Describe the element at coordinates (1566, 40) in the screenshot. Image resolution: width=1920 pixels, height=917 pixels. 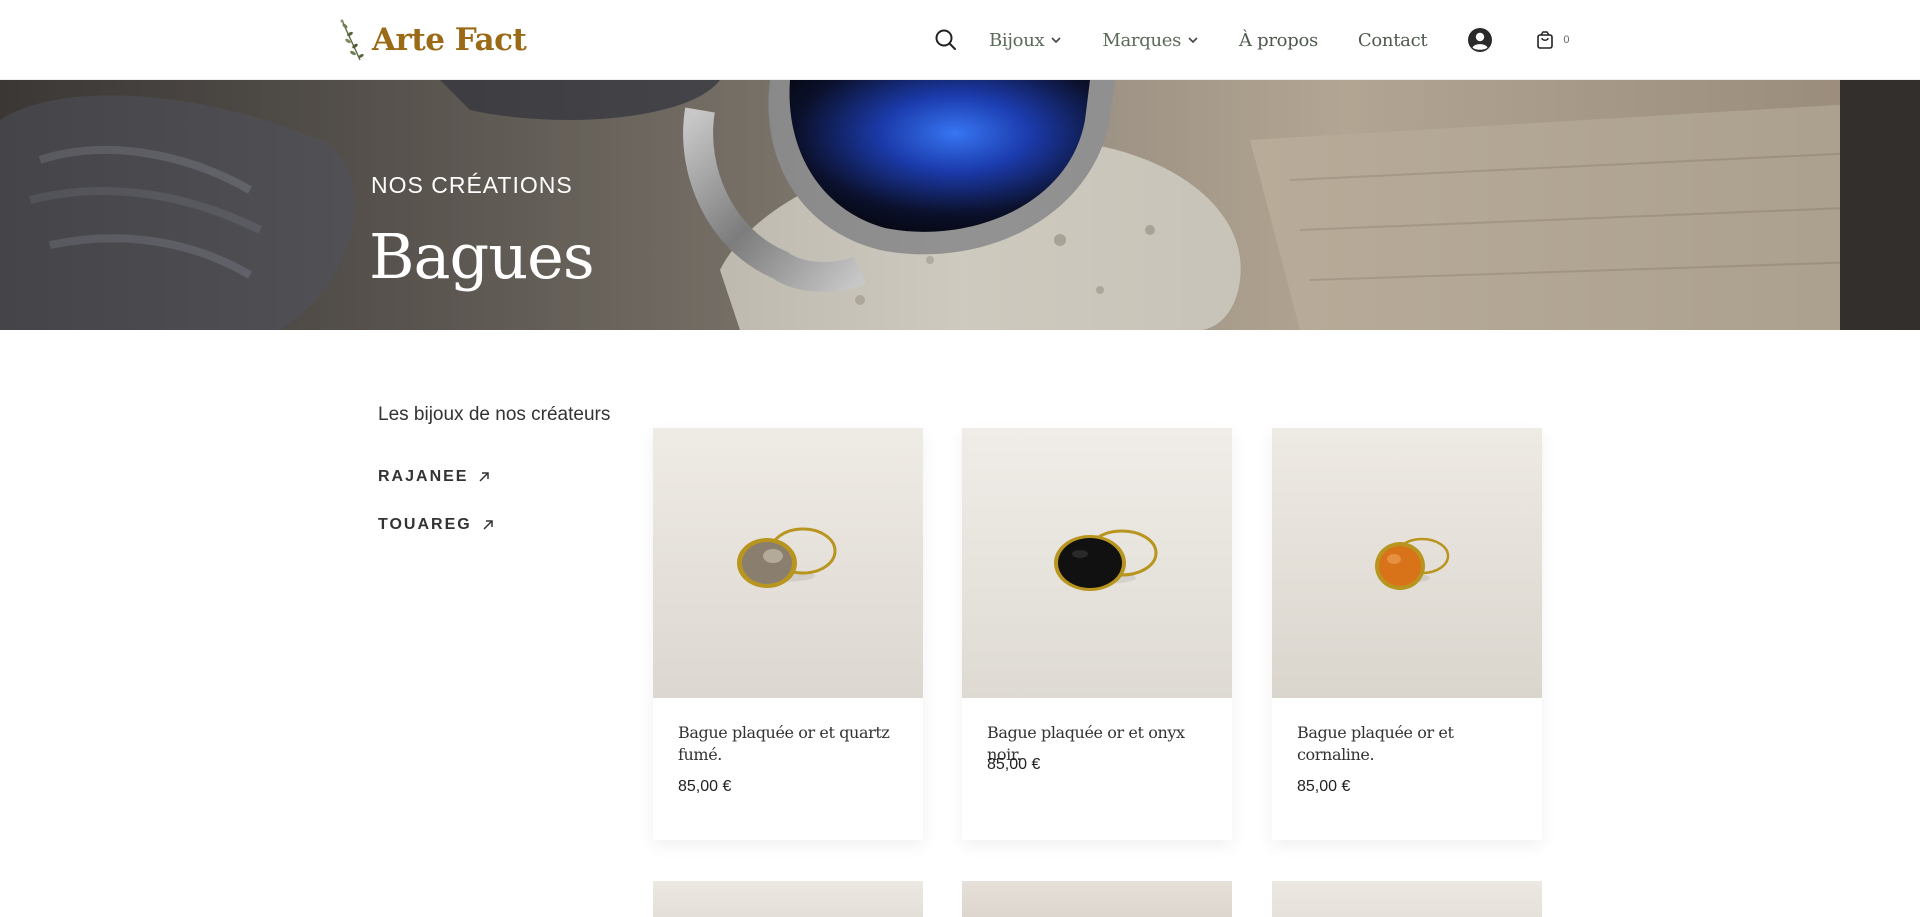
I see `cart-count: 0` at that location.